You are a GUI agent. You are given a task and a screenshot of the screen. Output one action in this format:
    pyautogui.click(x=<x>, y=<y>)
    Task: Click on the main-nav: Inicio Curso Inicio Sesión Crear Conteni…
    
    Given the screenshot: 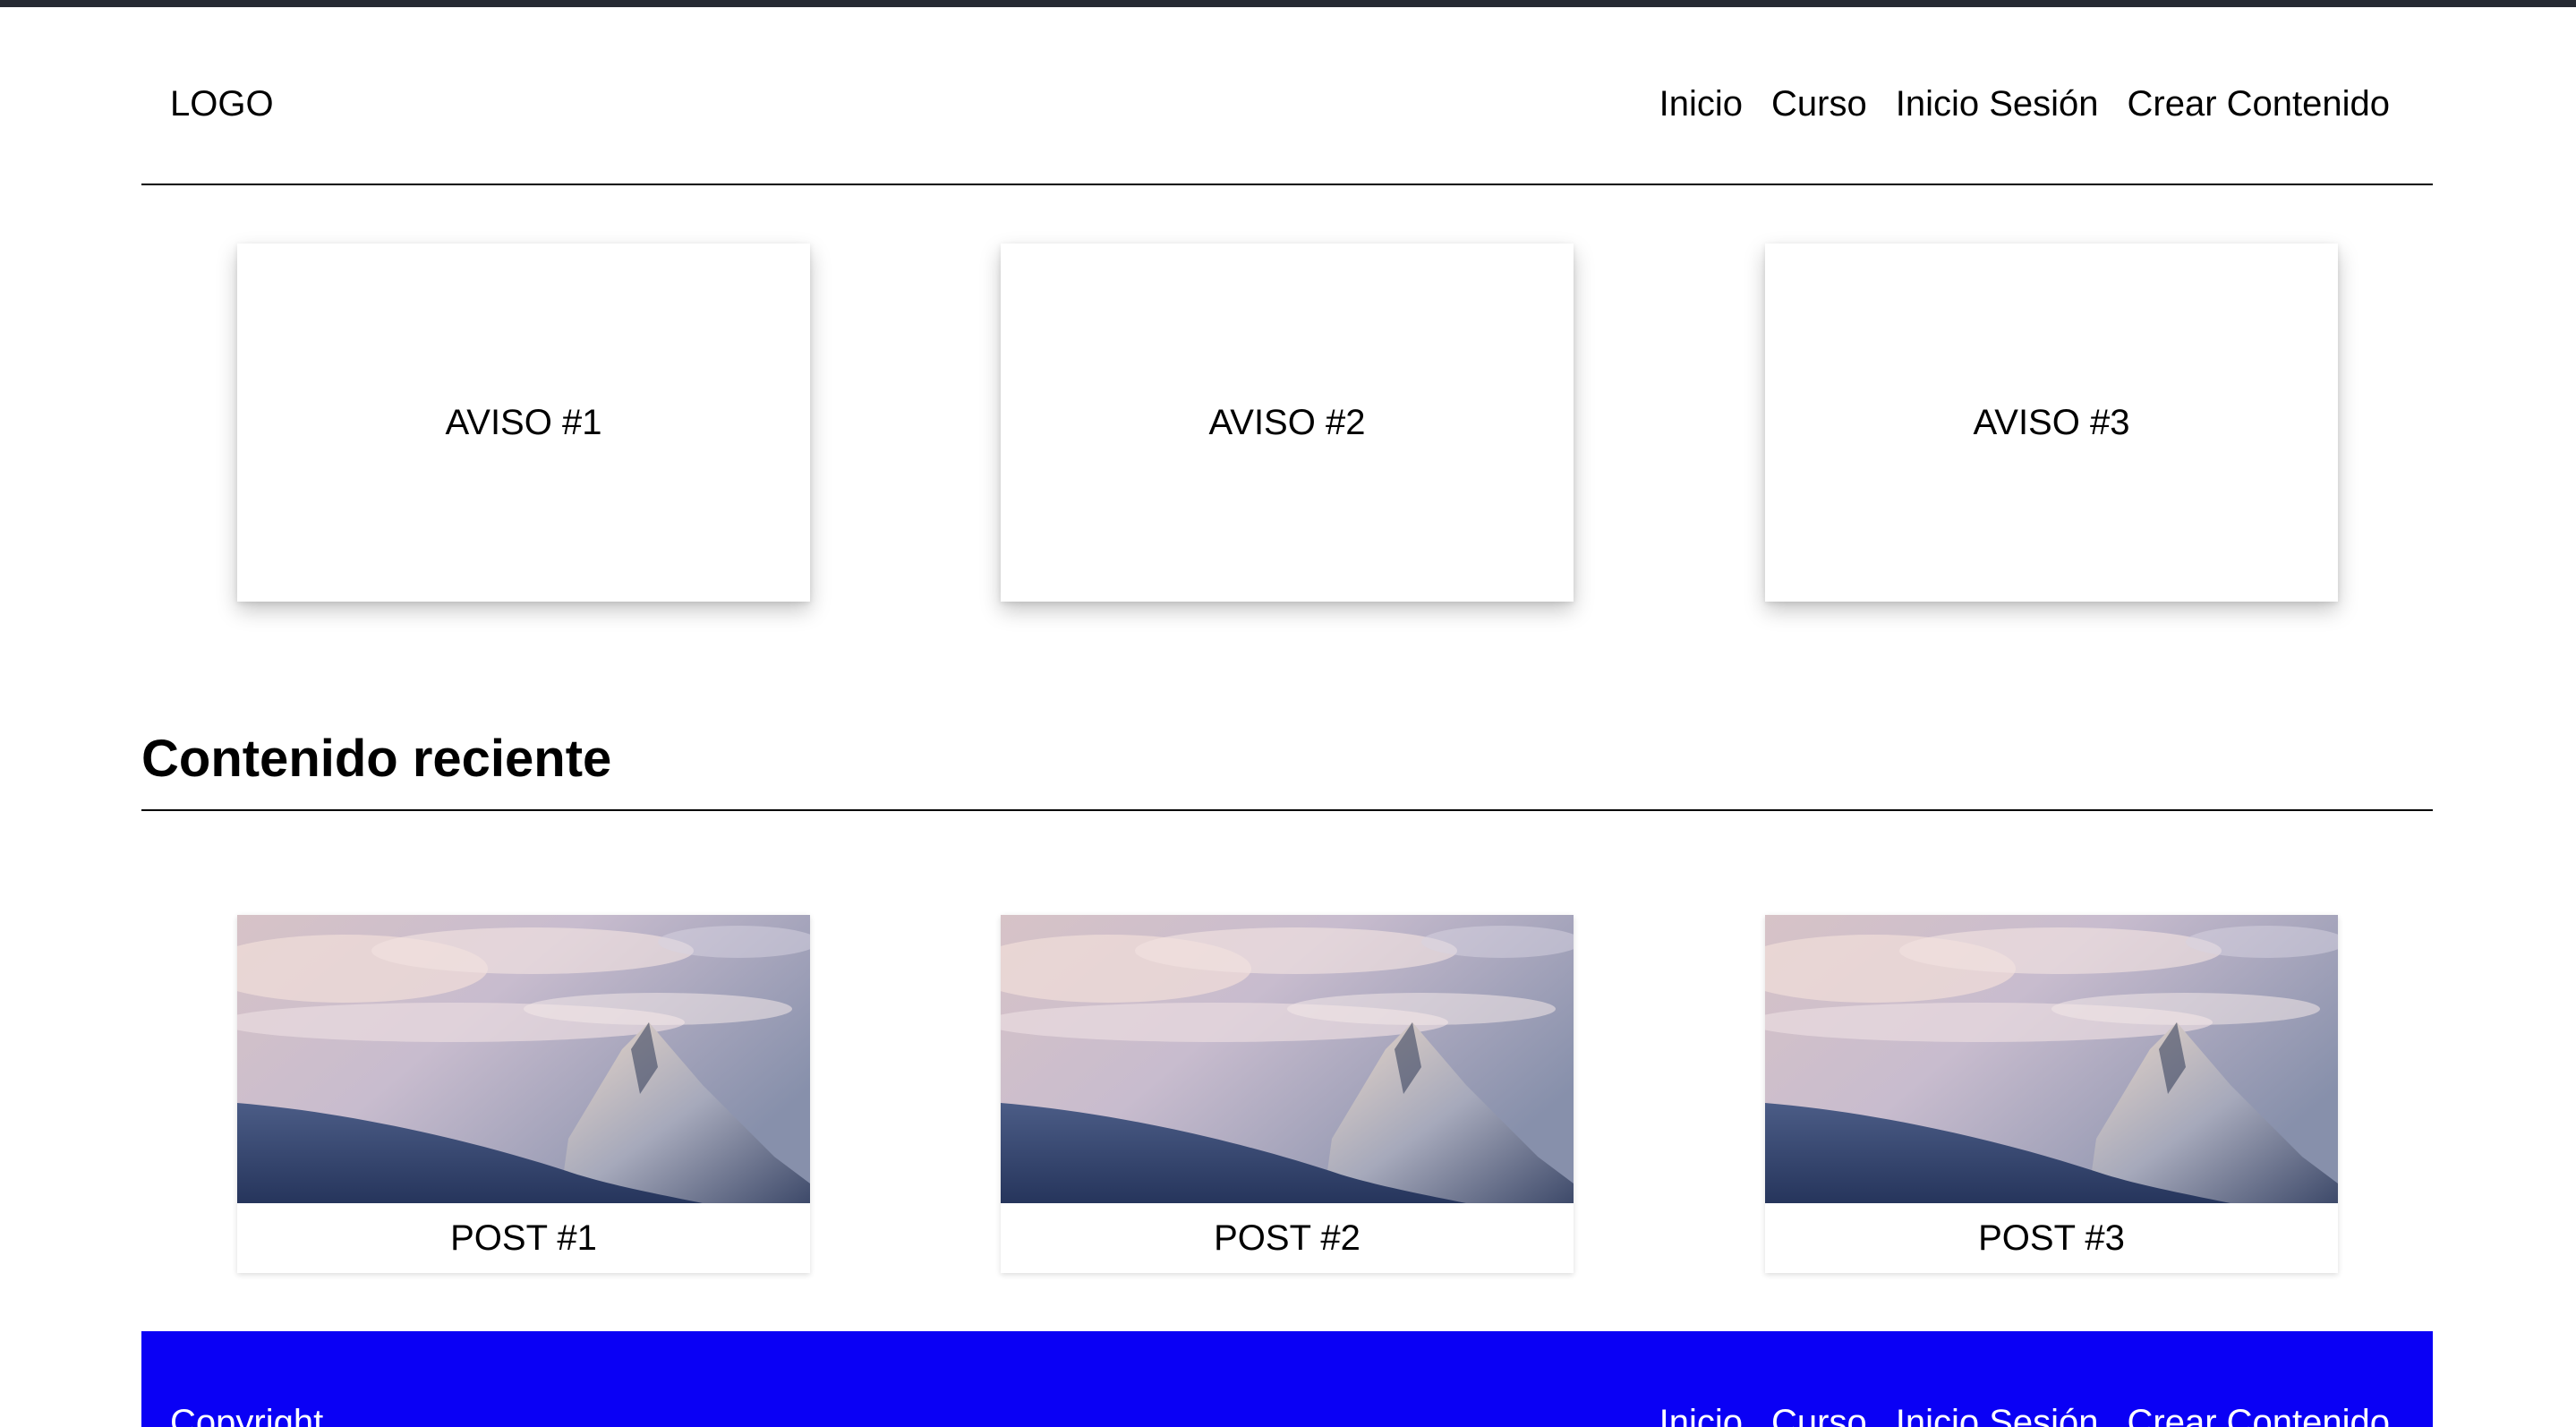 What is the action you would take?
    pyautogui.click(x=2024, y=104)
    